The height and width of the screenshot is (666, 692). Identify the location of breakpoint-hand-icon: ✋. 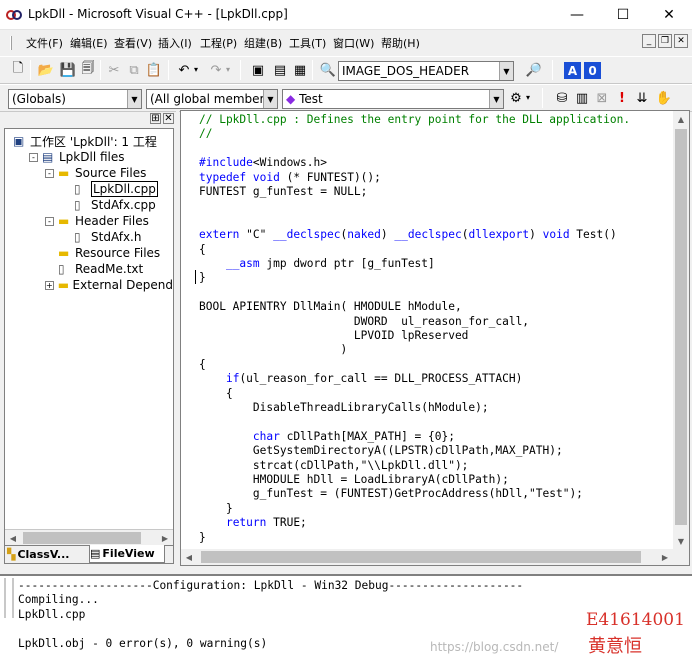
(664, 98).